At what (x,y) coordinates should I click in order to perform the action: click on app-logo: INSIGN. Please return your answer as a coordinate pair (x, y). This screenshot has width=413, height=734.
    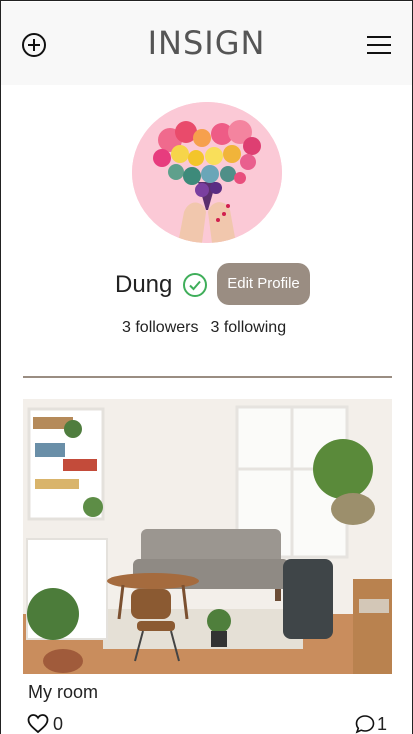
    Looking at the image, I should click on (206, 43).